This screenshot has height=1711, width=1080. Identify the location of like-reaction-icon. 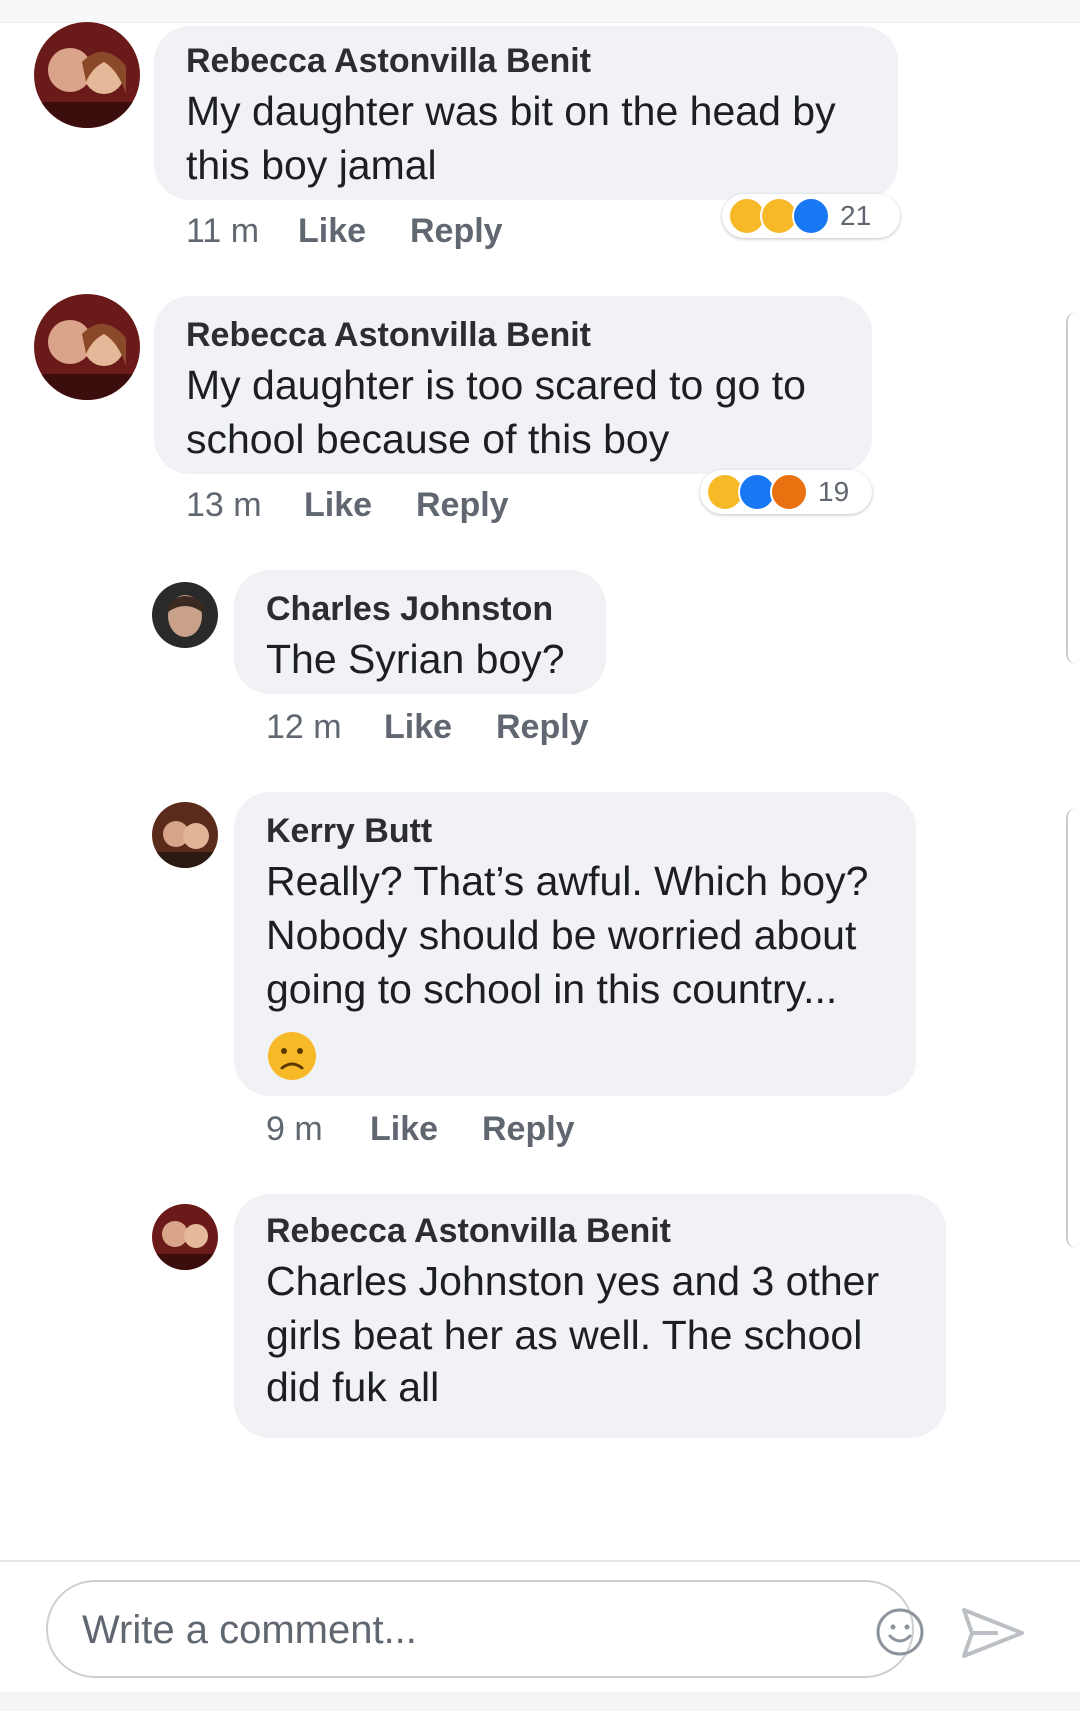
(811, 216).